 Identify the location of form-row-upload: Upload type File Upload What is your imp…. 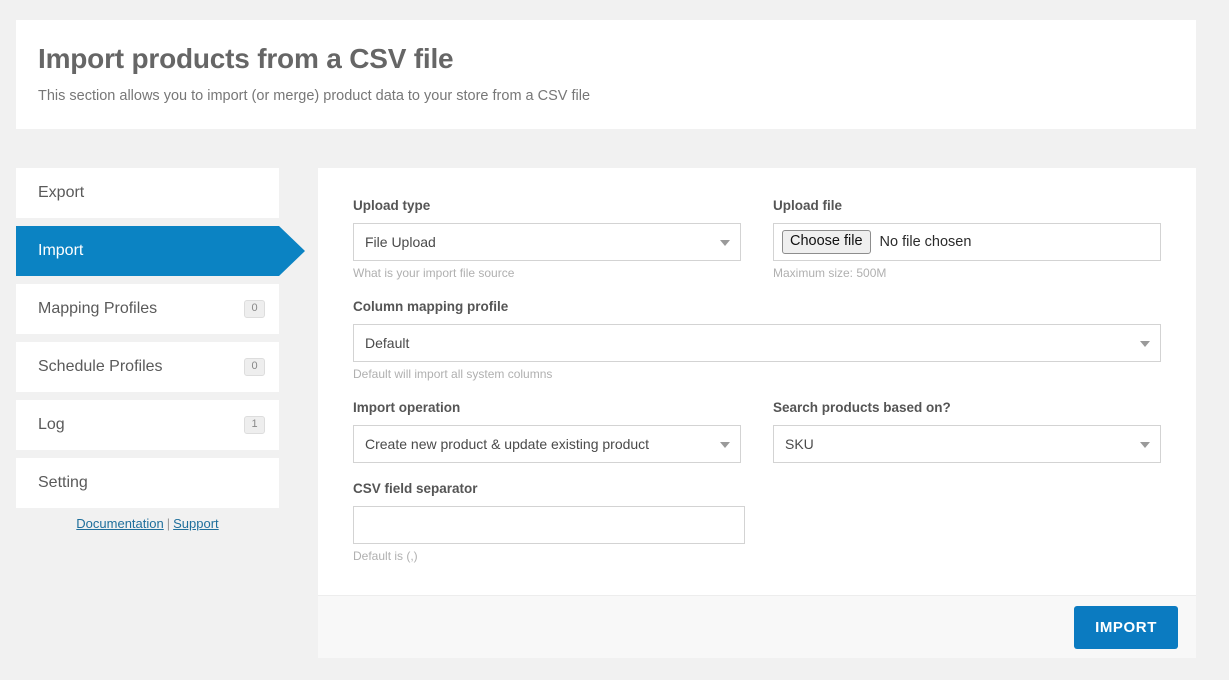
(757, 248).